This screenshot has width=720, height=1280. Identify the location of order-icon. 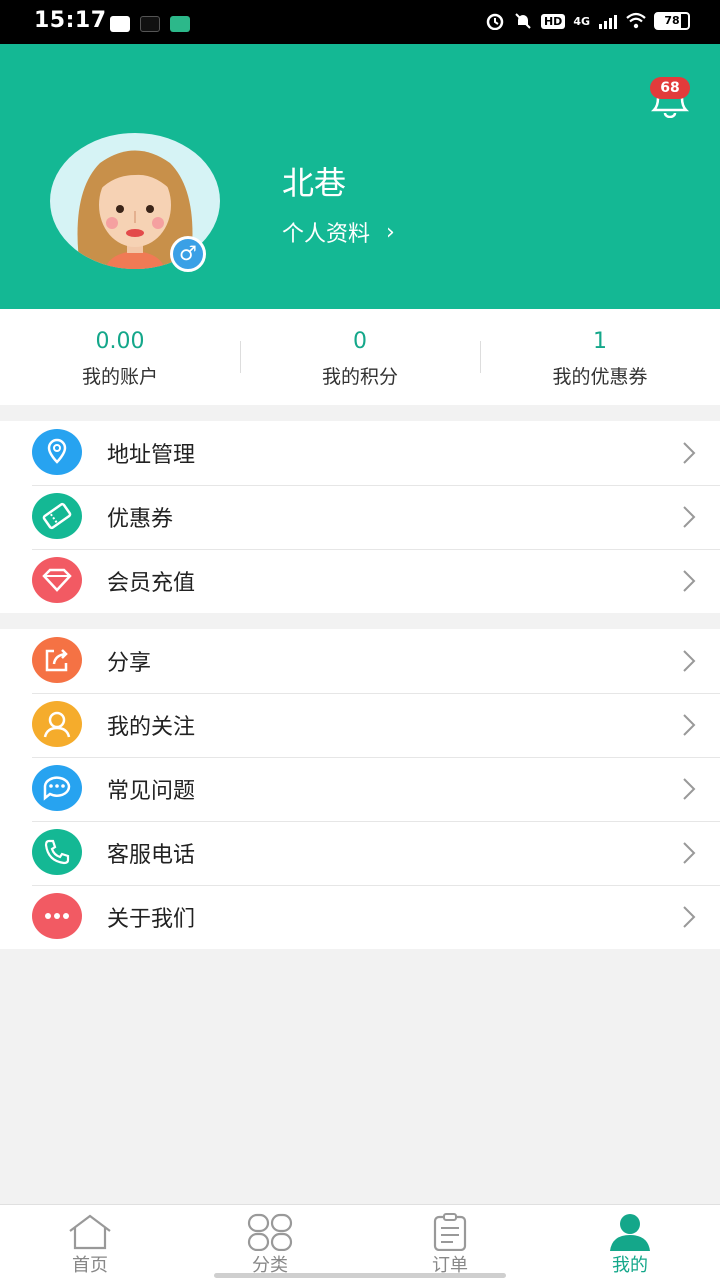
(450, 1232).